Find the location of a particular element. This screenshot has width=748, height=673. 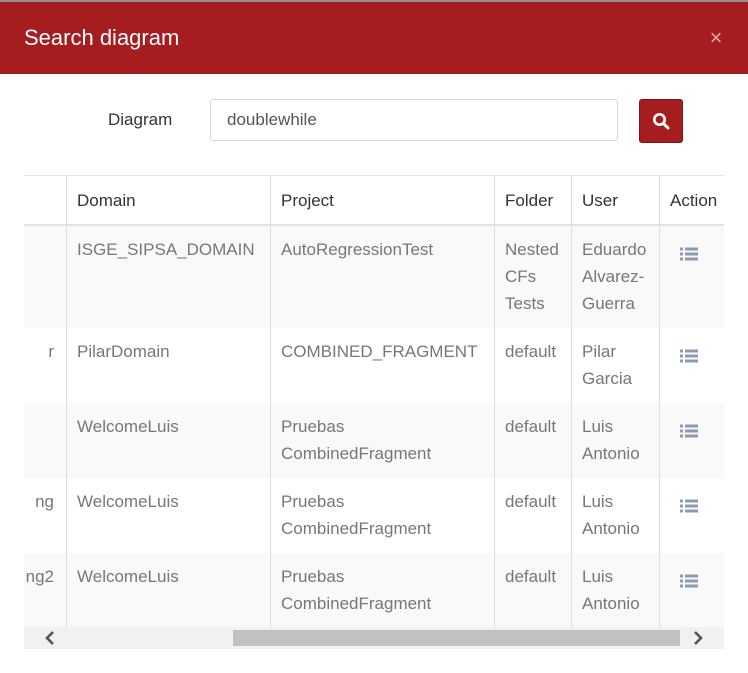

search-icon is located at coordinates (661, 121).